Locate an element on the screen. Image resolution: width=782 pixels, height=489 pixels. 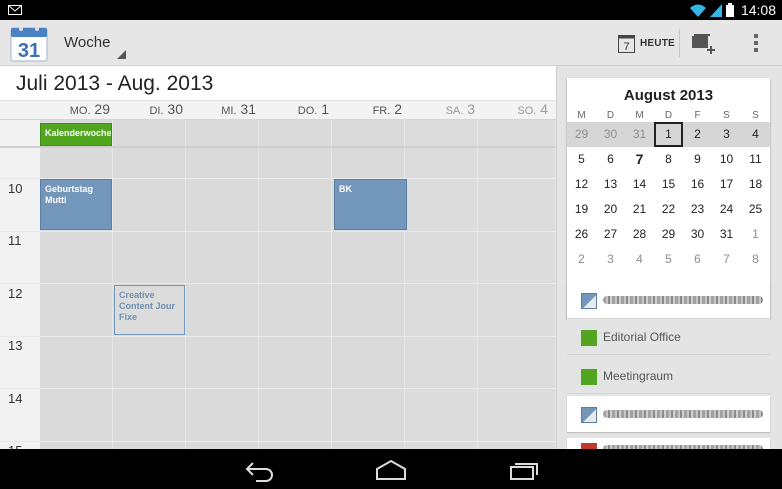
day-header-tue: DI. 30 is located at coordinates (149, 110).